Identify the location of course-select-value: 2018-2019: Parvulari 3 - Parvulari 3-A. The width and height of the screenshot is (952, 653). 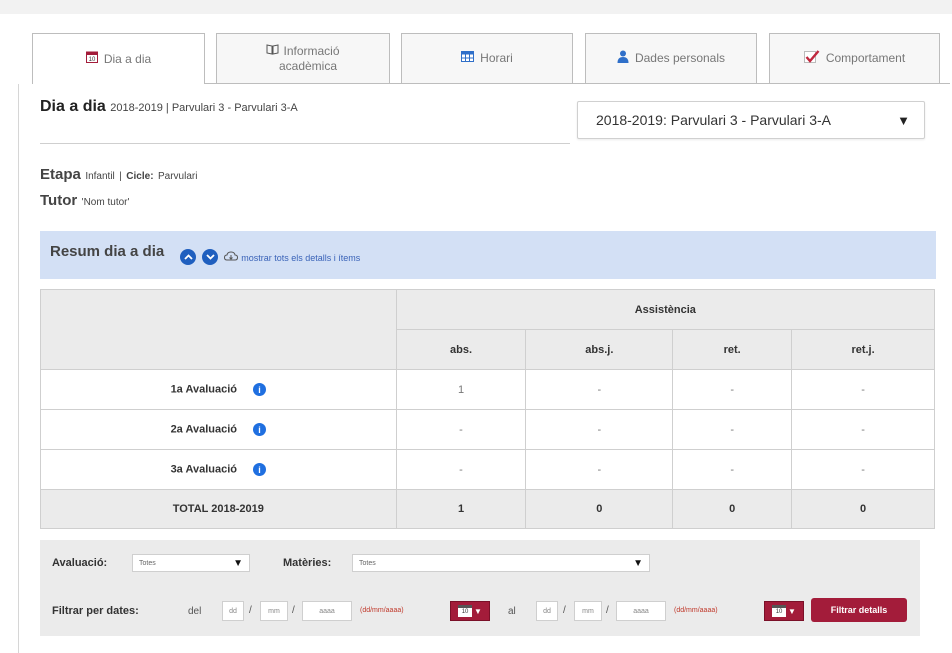
(714, 120).